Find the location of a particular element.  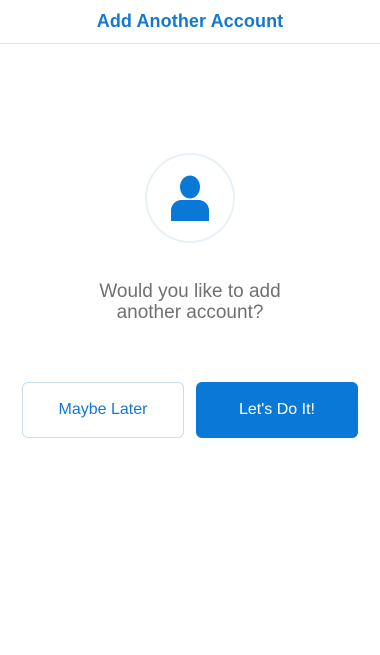

navigation-bar: Add Another Account is located at coordinates (190, 22).